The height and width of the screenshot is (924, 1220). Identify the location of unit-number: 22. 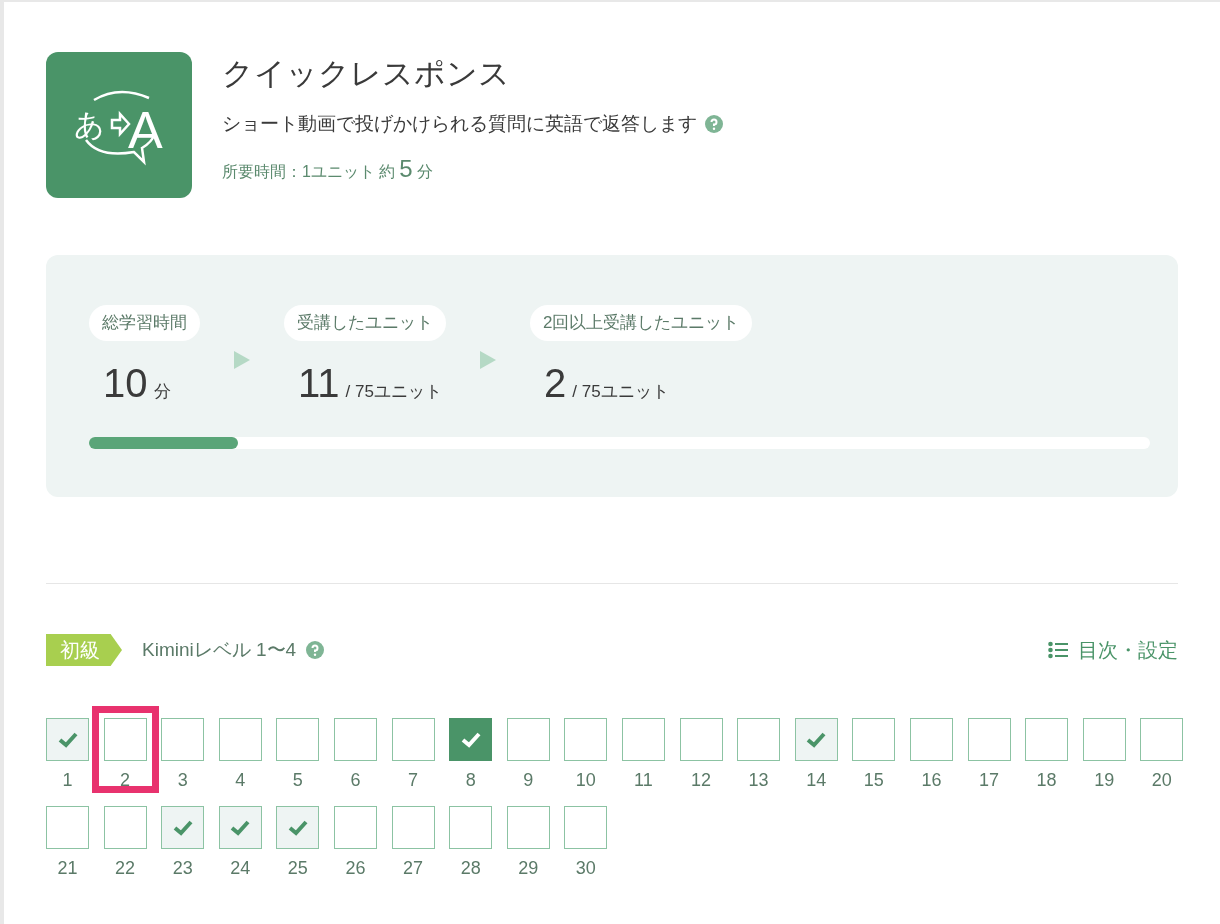
(125, 868).